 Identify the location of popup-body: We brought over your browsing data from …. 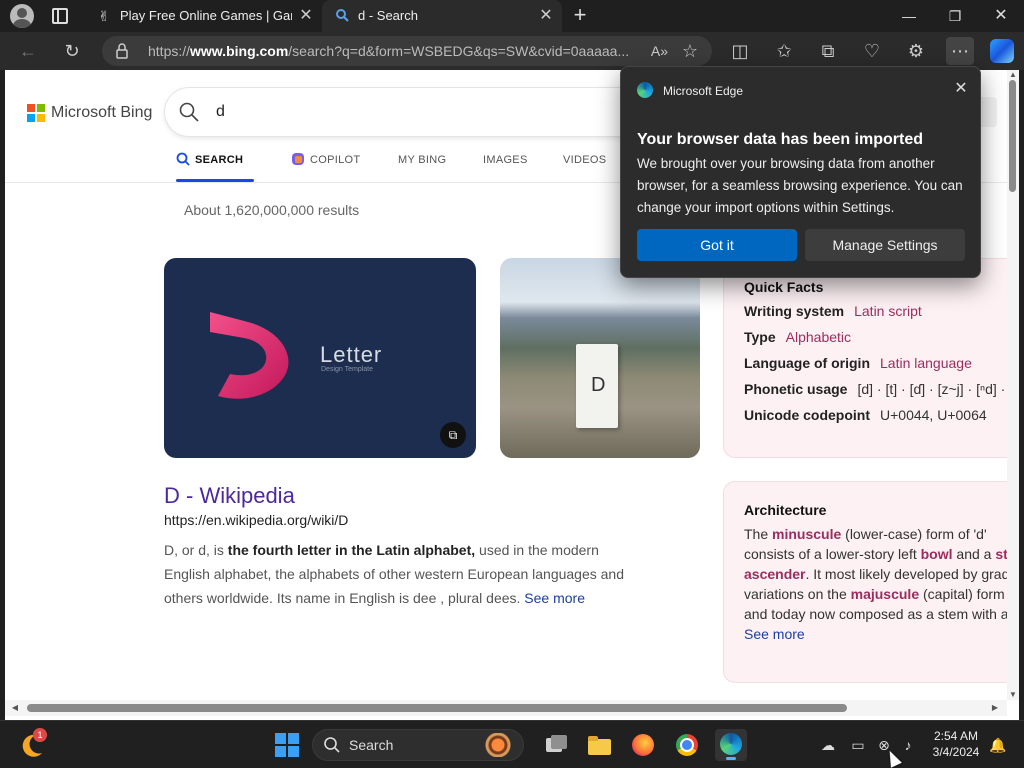
(800, 185).